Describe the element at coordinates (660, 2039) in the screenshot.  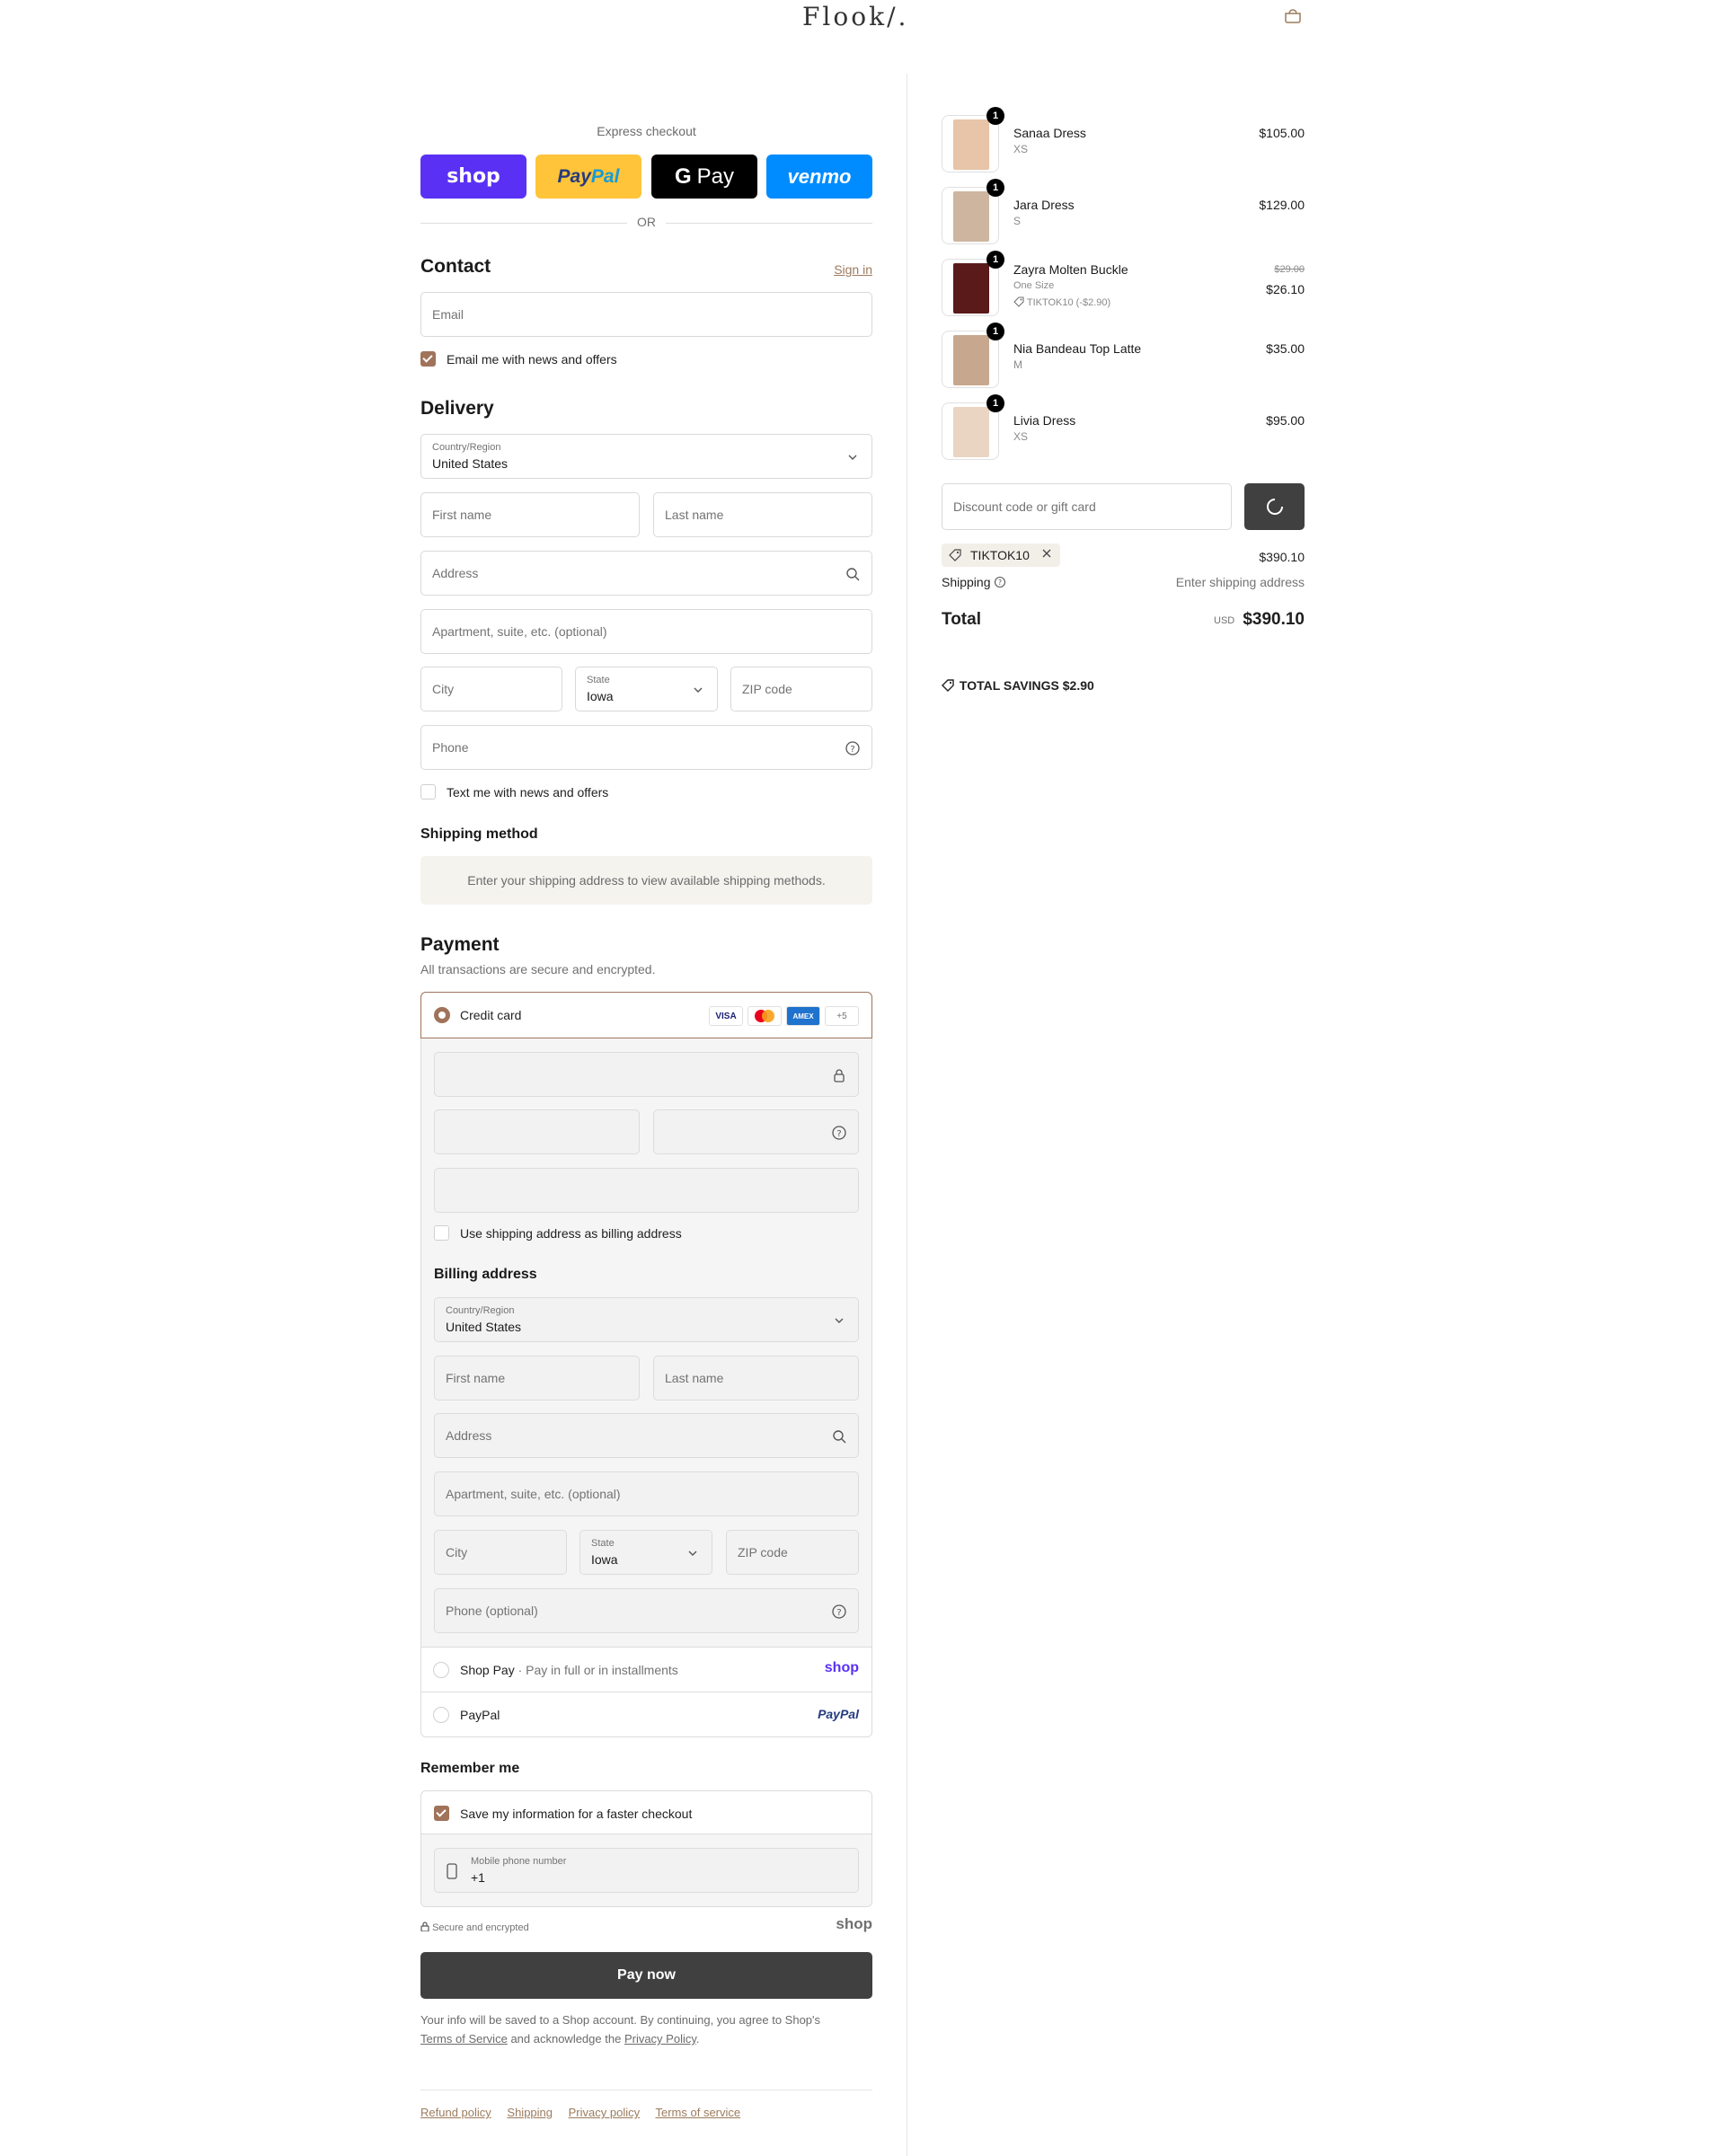
I see `privacy-policy-link: Privacy Policy` at that location.